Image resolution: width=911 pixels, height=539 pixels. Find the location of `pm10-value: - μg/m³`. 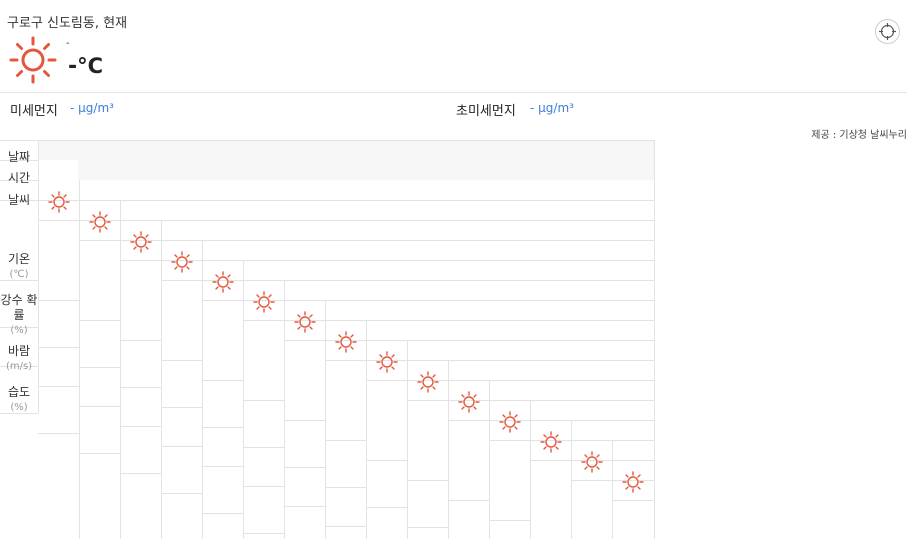

pm10-value: - μg/m³ is located at coordinates (92, 108).